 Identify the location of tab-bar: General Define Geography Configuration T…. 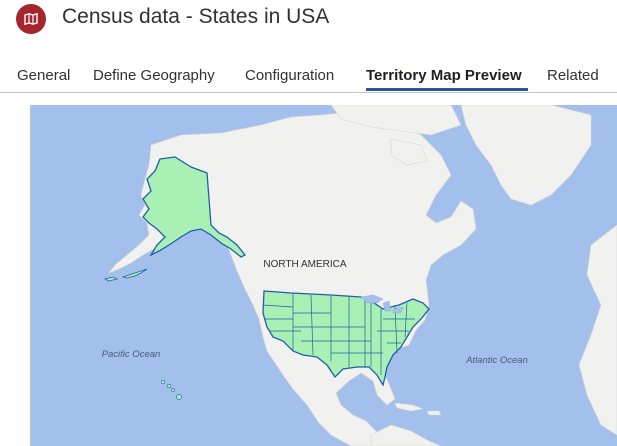
(308, 77).